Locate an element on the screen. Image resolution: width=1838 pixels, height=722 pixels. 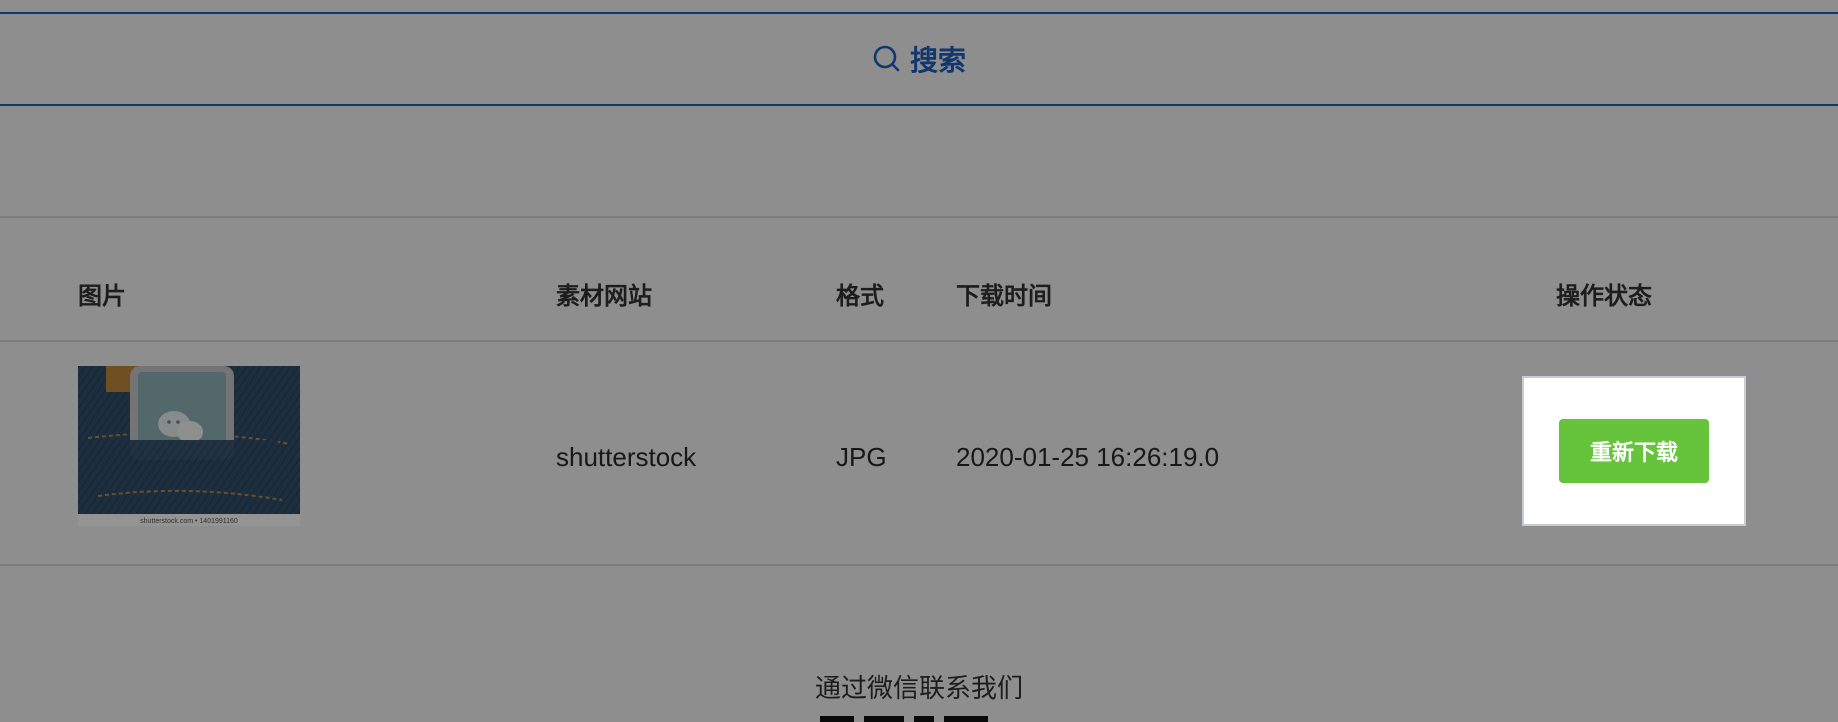
cell-download-time: 2020-01-25 16:26:19.0 is located at coordinates (1088, 457).